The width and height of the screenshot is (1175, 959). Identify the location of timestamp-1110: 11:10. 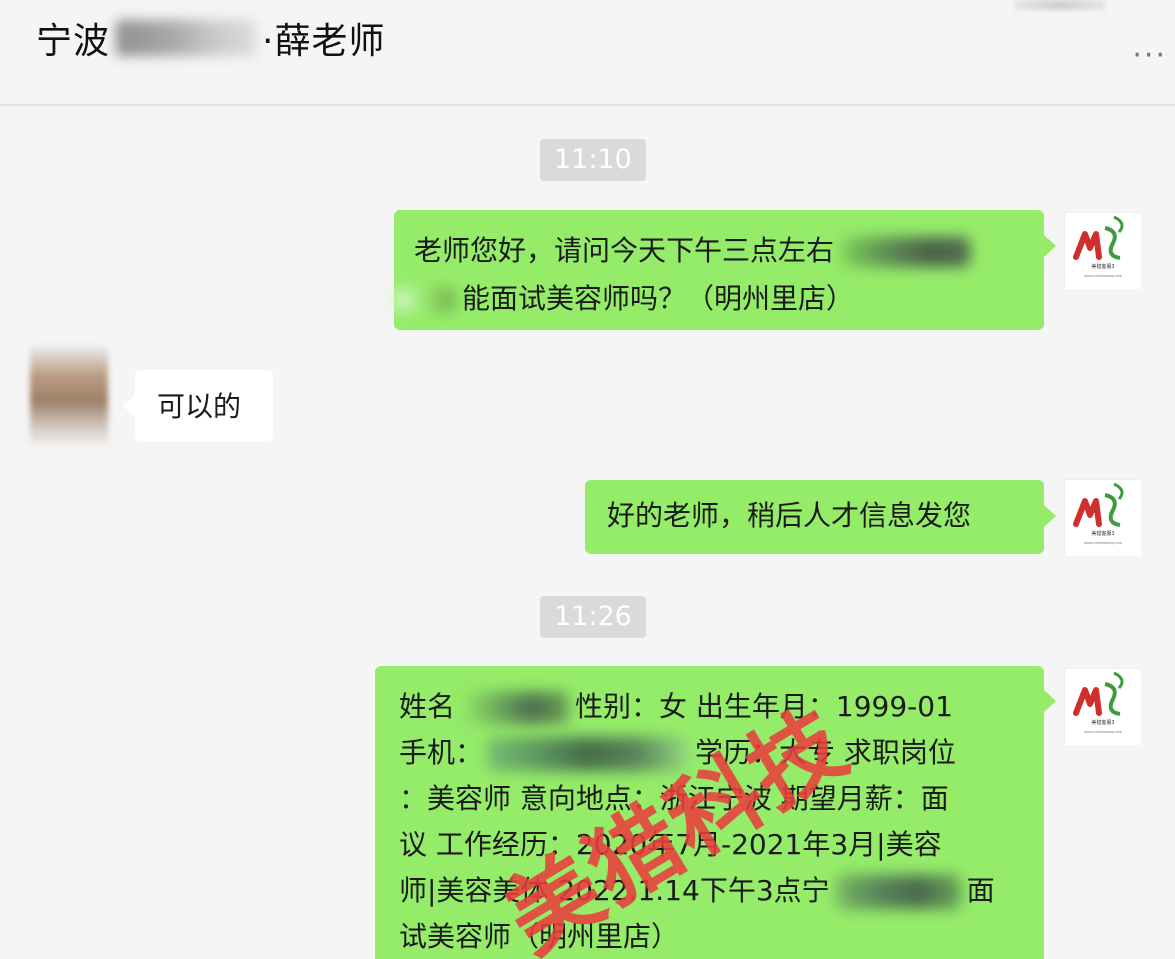
(593, 160).